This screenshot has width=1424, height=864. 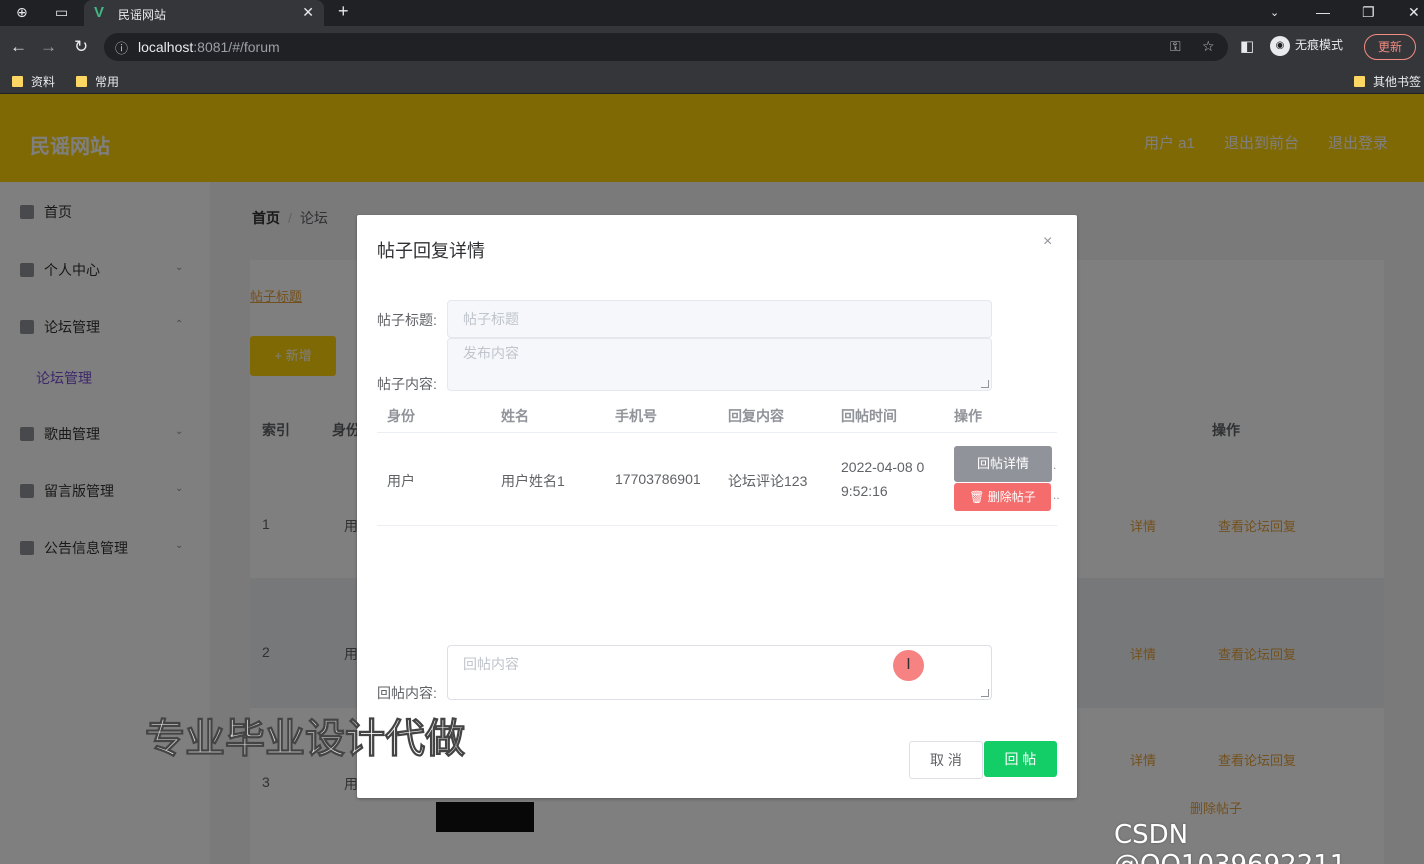 I want to click on vue-favicon-icon: V, so click(x=99, y=12).